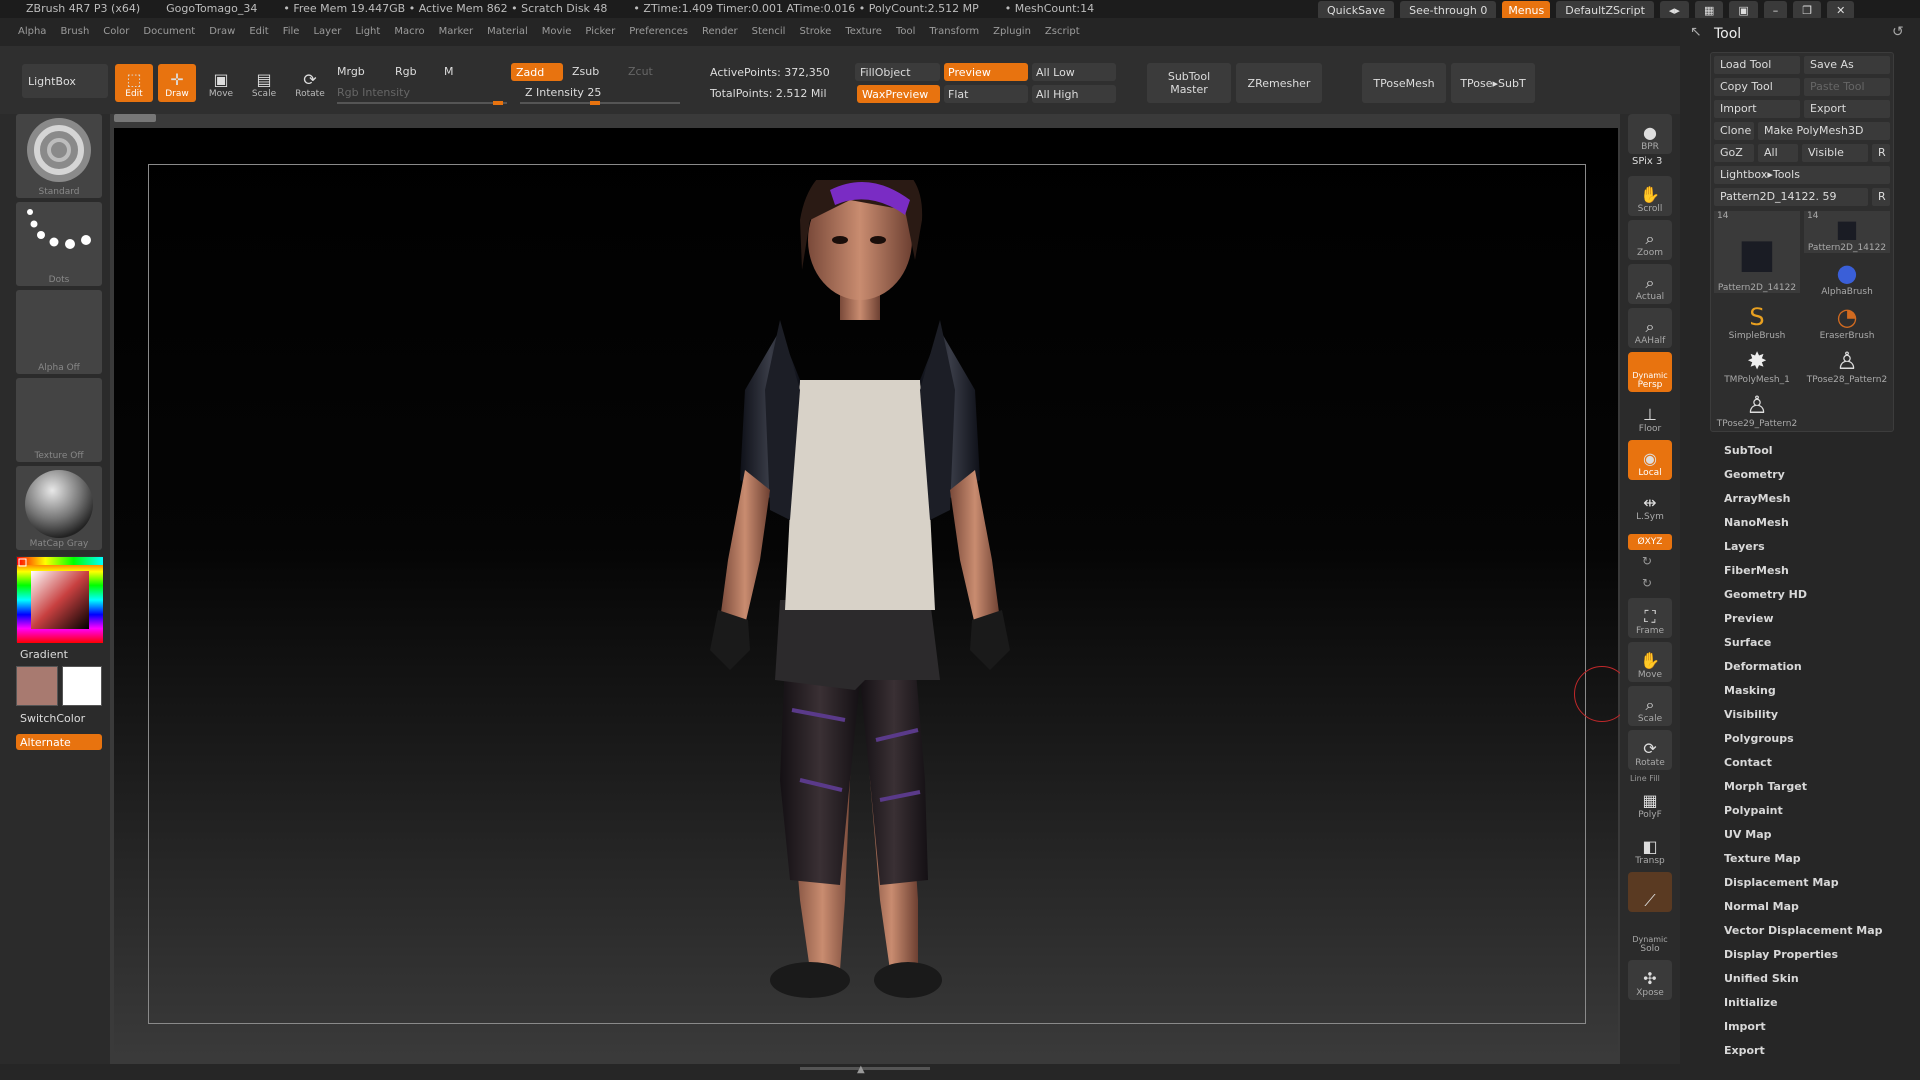  What do you see at coordinates (1802, 175) in the screenshot?
I see `lightbox-tools-button: Lightbox▸Tools` at bounding box center [1802, 175].